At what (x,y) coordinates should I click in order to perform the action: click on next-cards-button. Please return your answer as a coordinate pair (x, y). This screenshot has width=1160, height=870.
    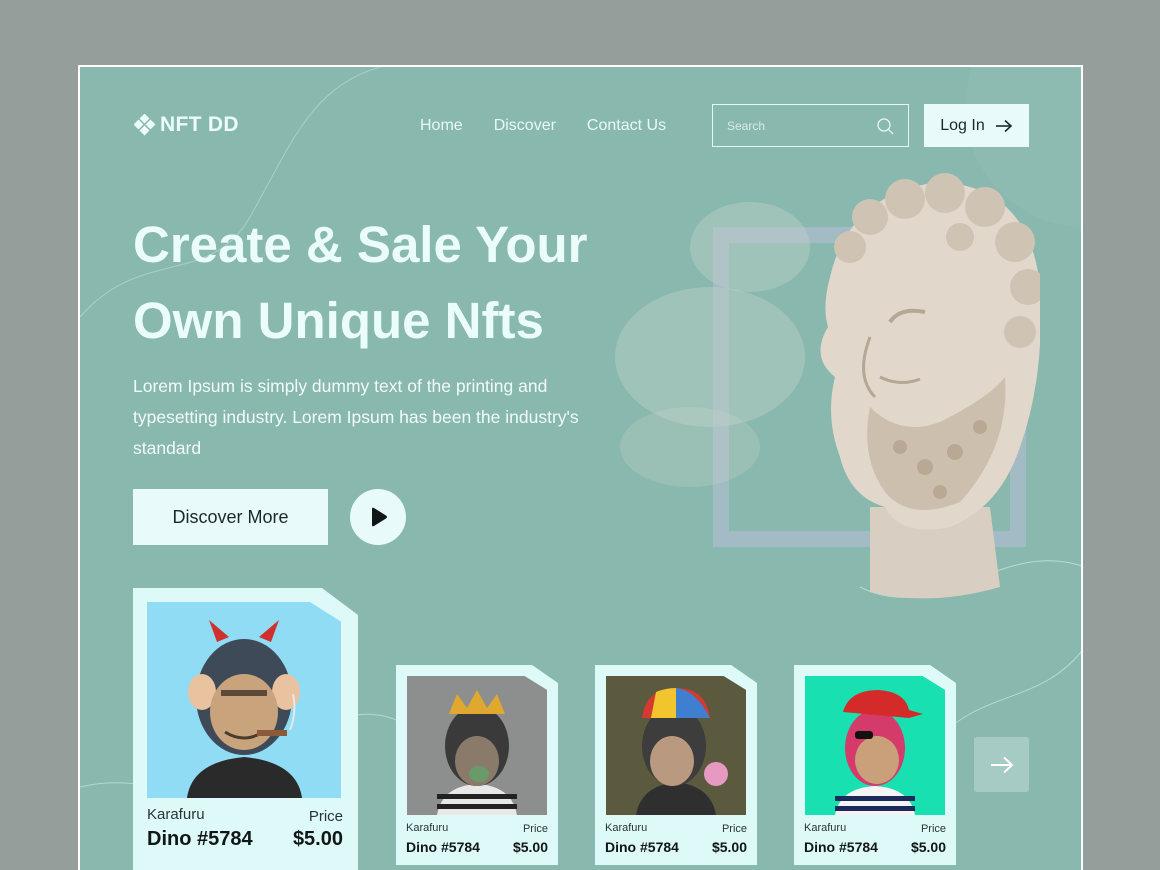
    Looking at the image, I should click on (1001, 764).